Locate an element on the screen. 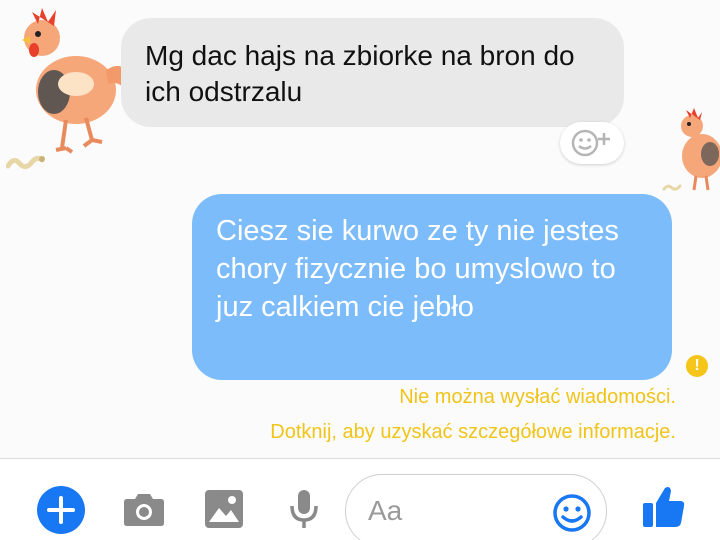 The image size is (720, 540). message-input is located at coordinates (458, 511).